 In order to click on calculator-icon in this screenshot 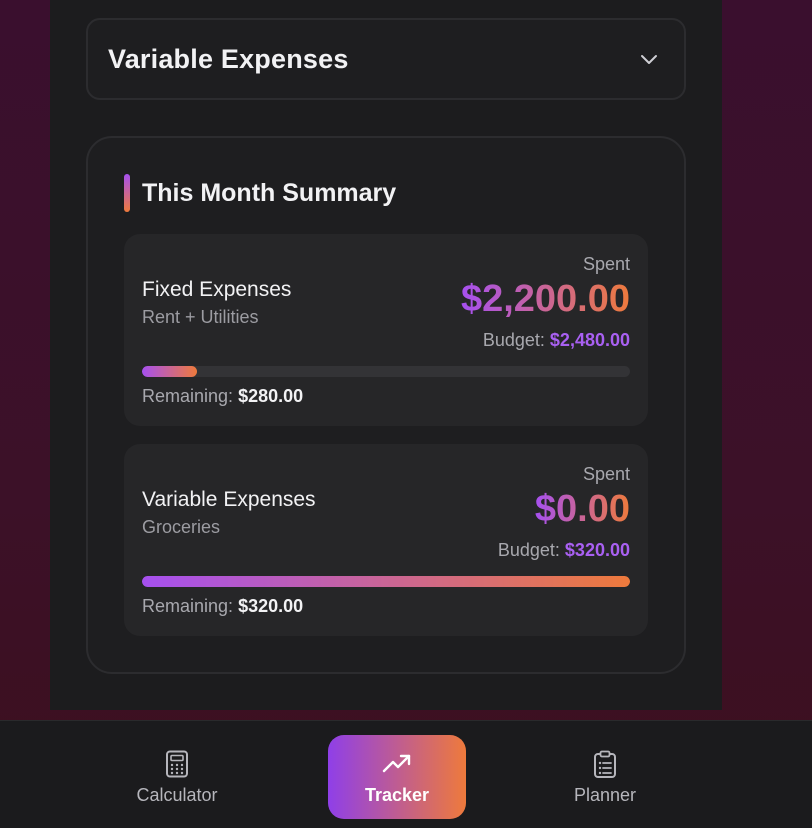, I will do `click(177, 764)`.